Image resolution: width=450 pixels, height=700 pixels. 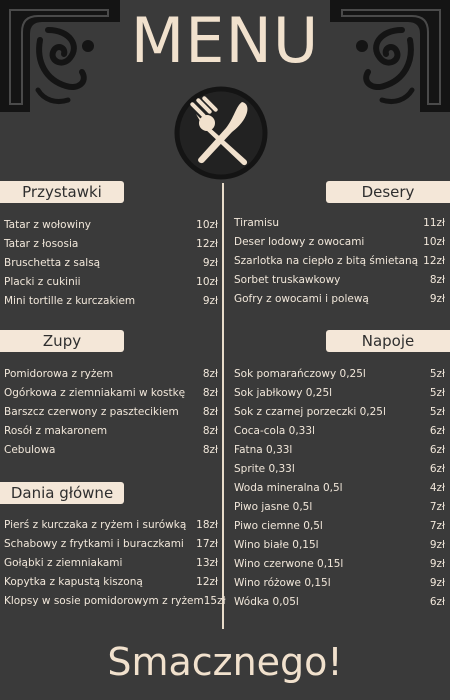 What do you see at coordinates (288, 488) in the screenshot?
I see `item-name: Woda mineralna 0,5l` at bounding box center [288, 488].